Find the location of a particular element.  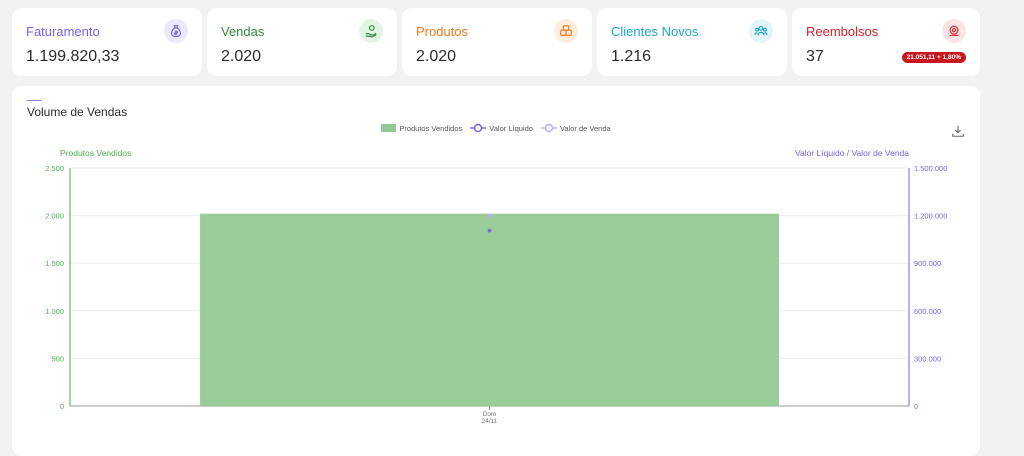

refund-icon is located at coordinates (954, 31).